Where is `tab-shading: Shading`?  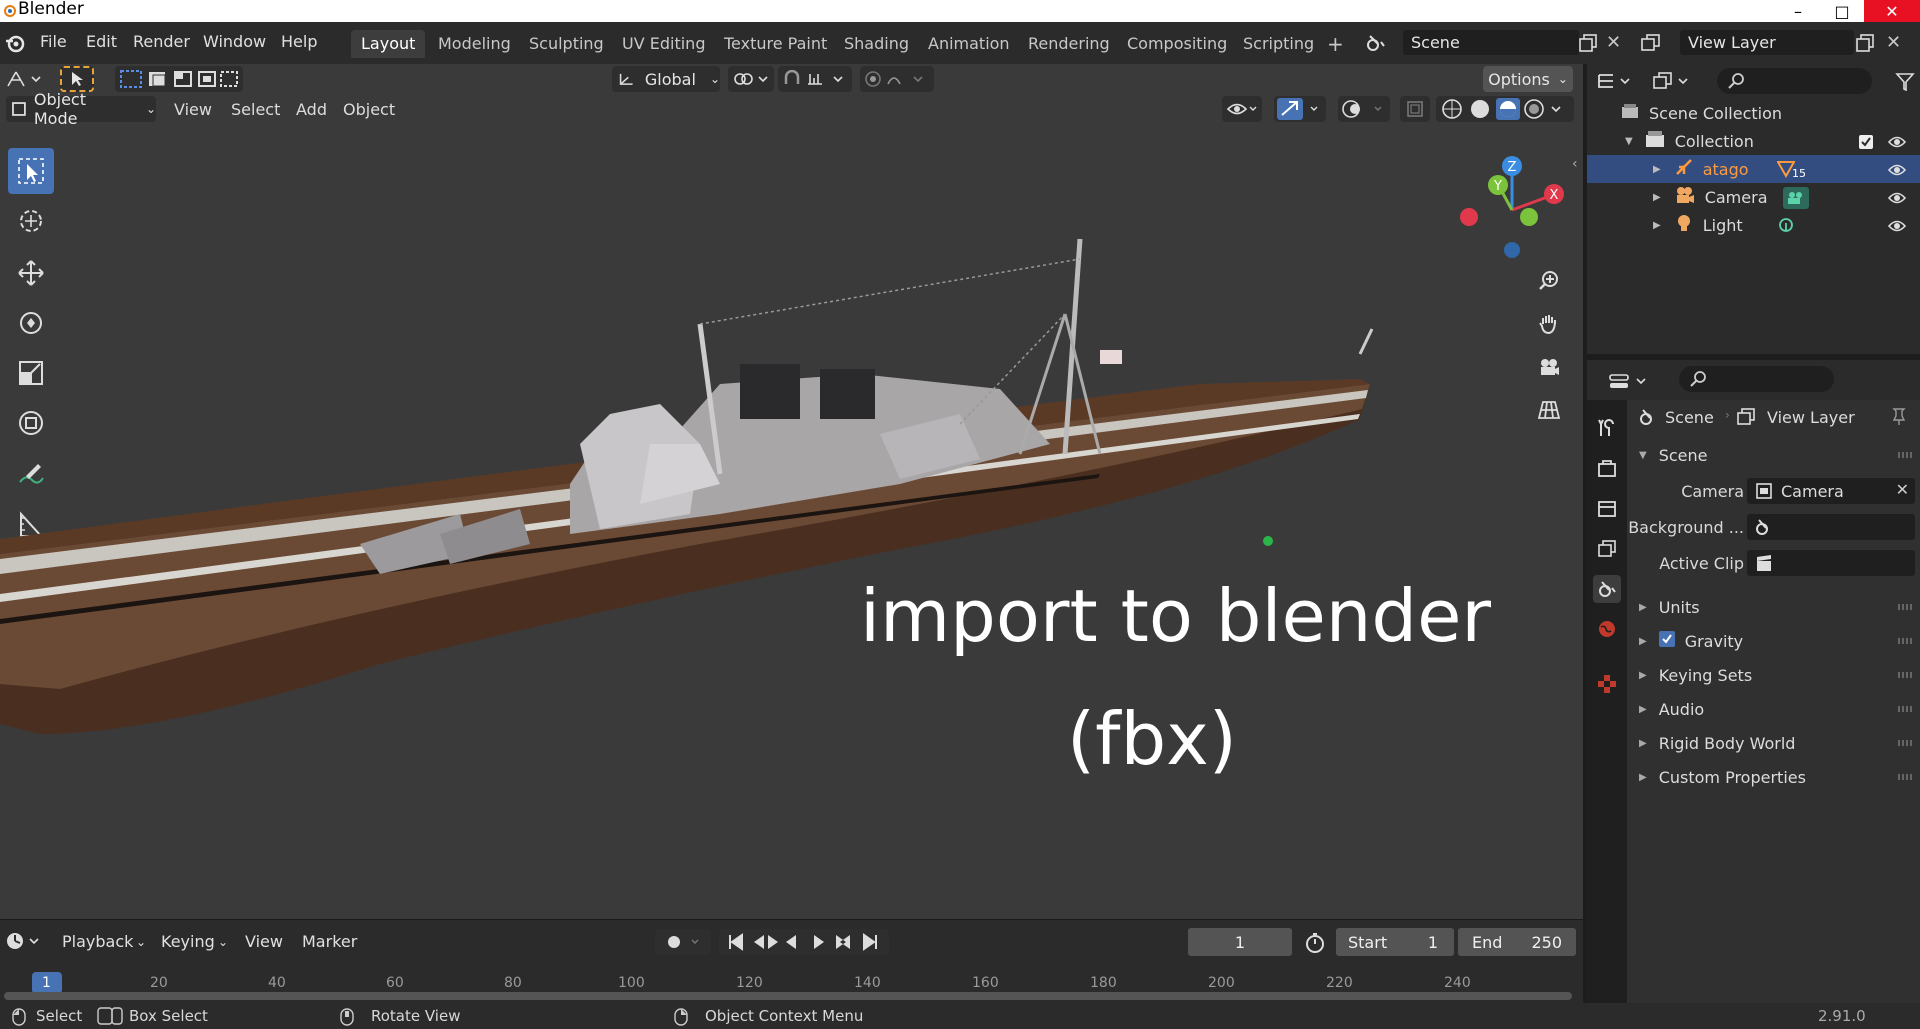
tab-shading: Shading is located at coordinates (876, 44).